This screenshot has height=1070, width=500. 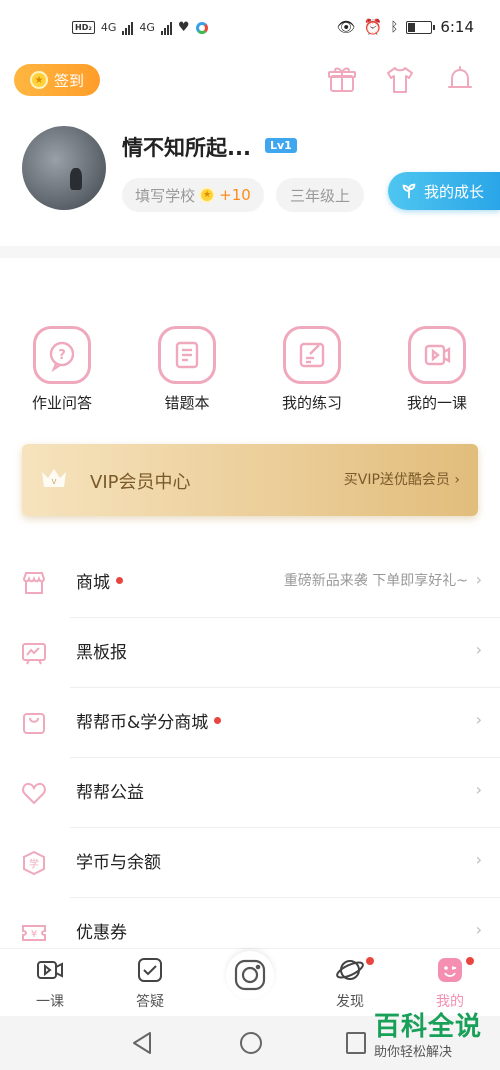 What do you see at coordinates (250, 480) in the screenshot?
I see `vip-center-banner: V VIP会员中心 买VIP送优酷会员 ›` at bounding box center [250, 480].